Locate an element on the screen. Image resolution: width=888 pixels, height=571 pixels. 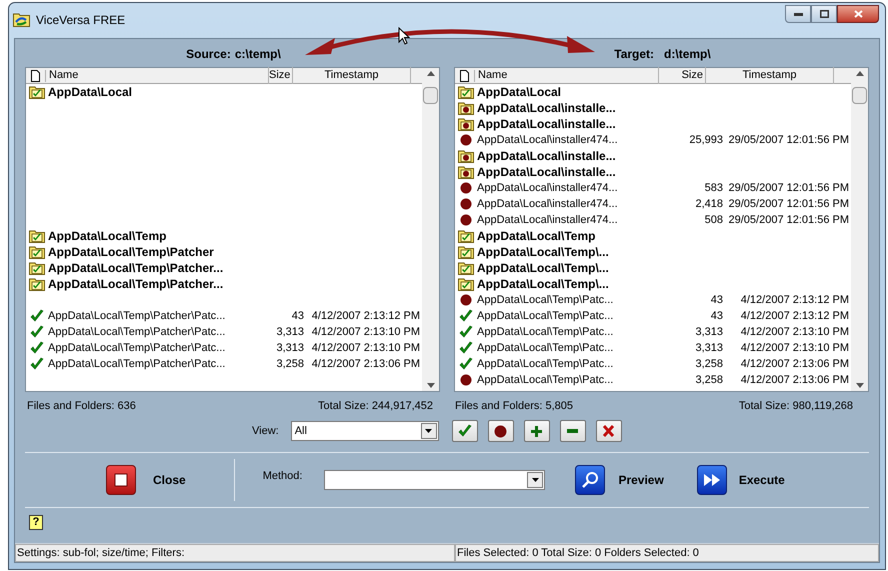
document-icon is located at coordinates (464, 76).